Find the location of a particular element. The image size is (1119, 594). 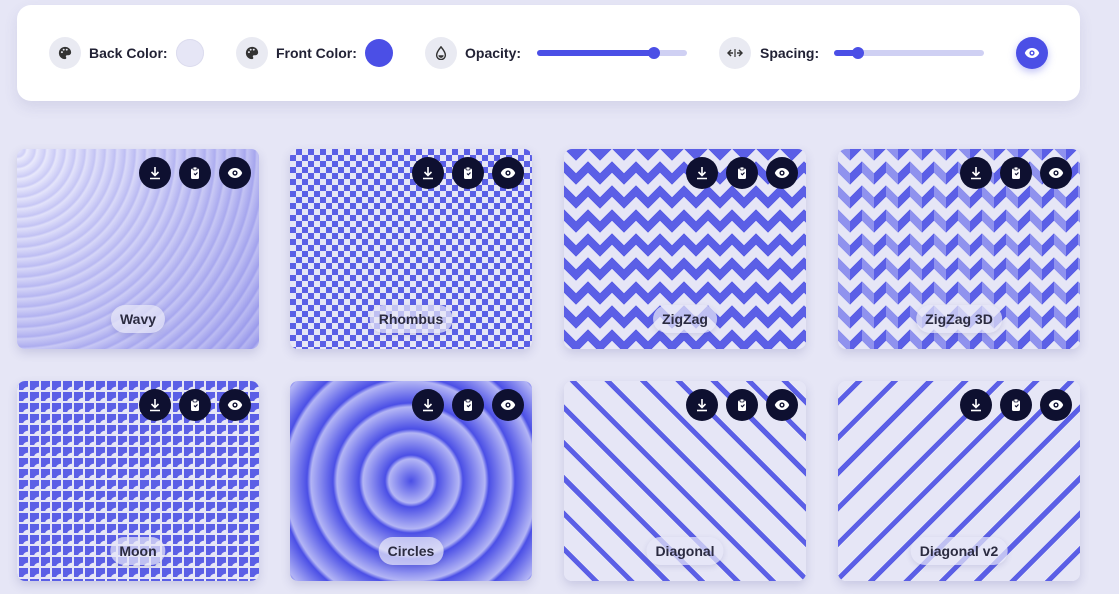

back-color-swatch is located at coordinates (190, 53).